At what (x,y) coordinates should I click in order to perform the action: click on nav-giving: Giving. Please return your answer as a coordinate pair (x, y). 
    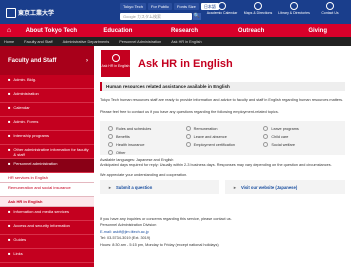
    Looking at the image, I should click on (317, 31).